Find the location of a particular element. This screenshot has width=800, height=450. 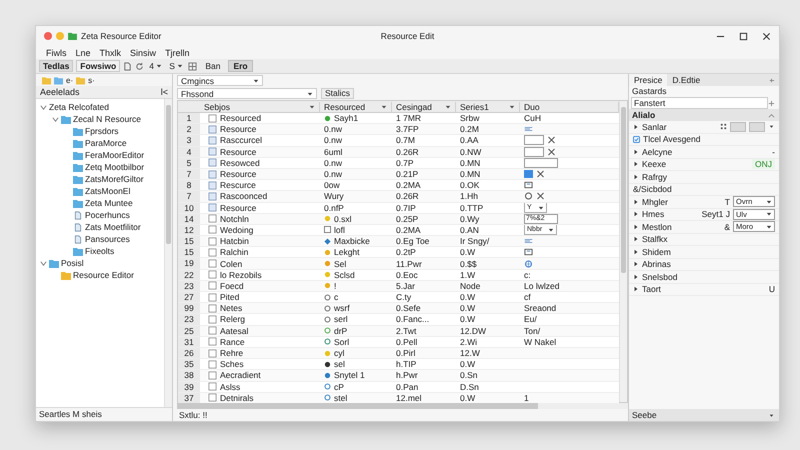

status-text: Sxtlu: !! is located at coordinates (193, 415).